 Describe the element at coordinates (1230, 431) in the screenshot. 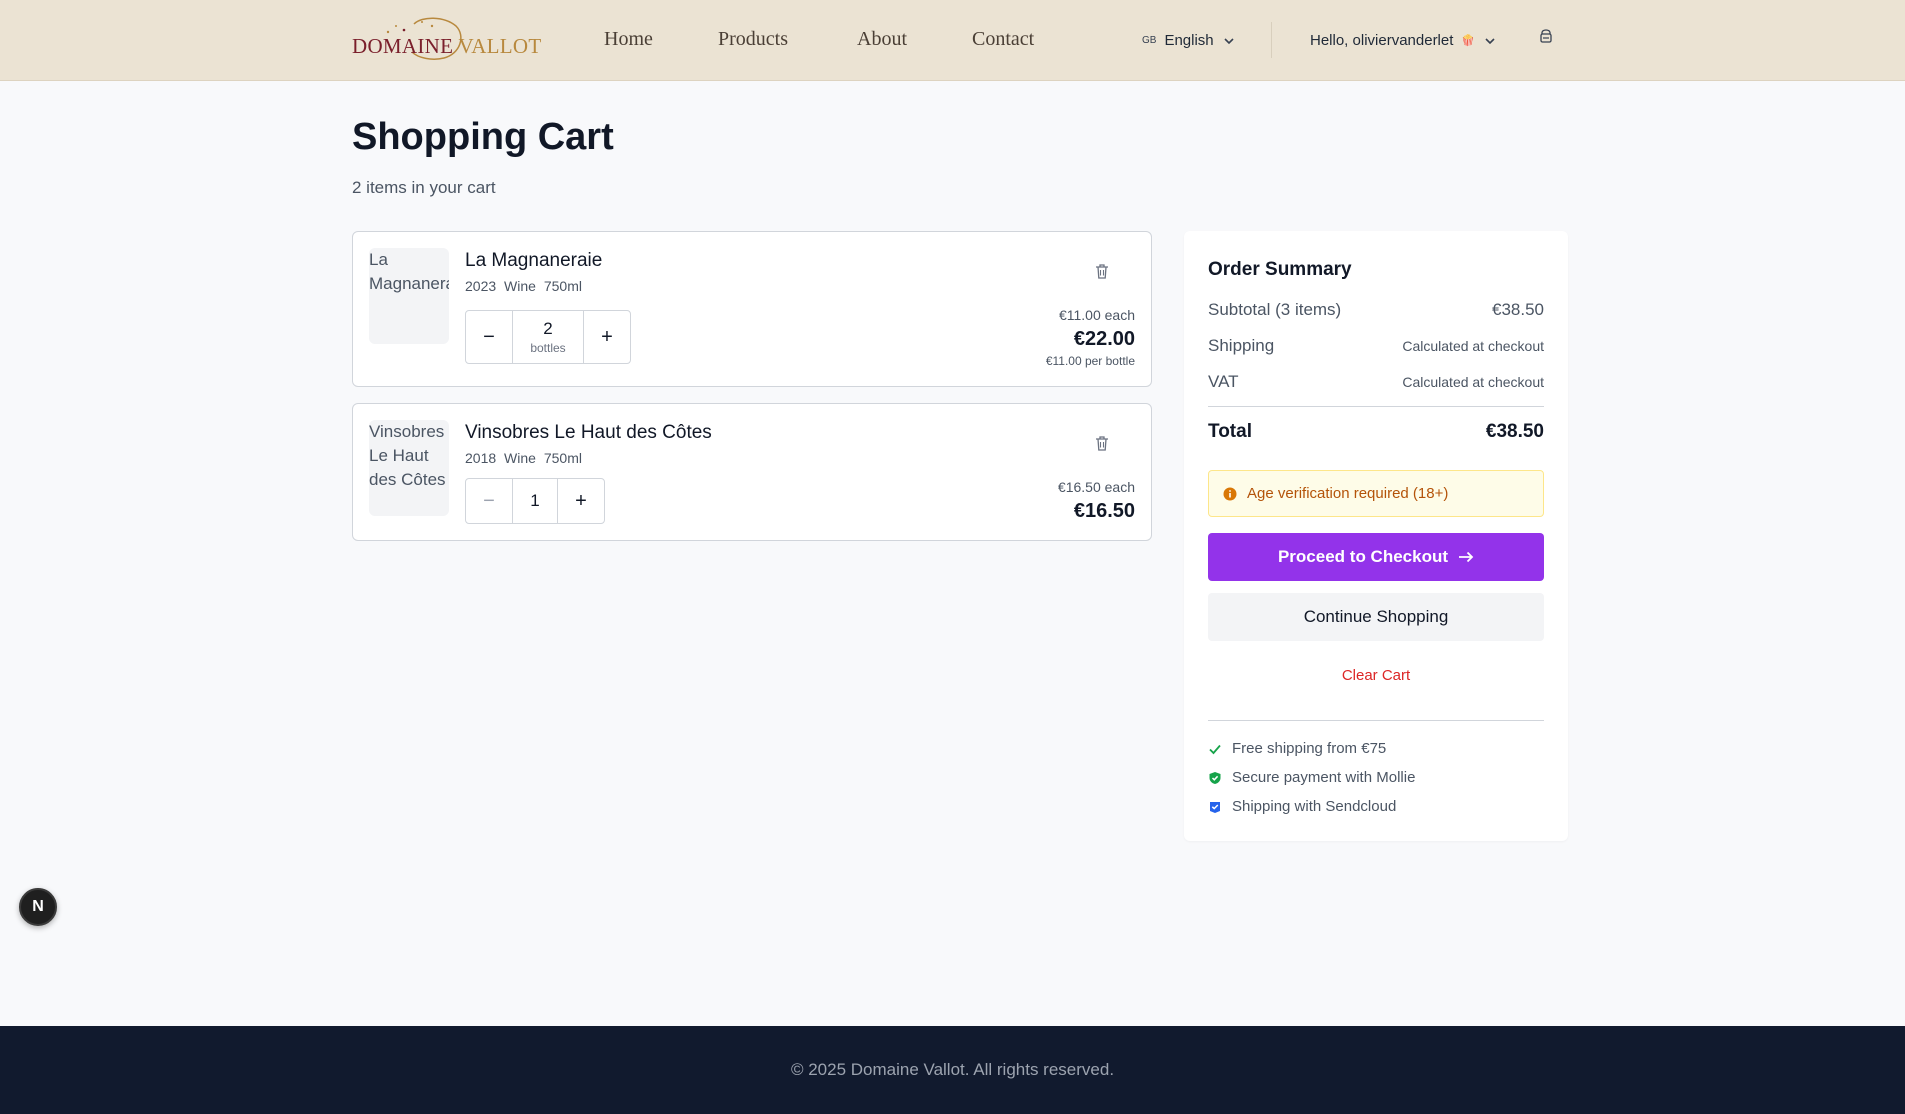

I see `total-label: Total` at that location.